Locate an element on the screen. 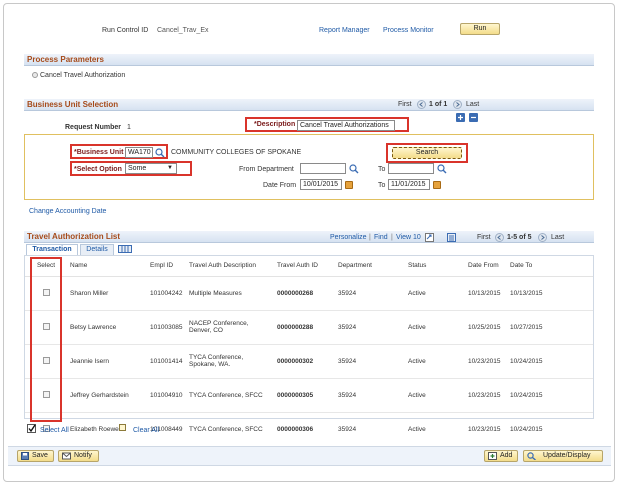 Image resolution: width=619 pixels, height=485 pixels. update-display-label: Update/Display is located at coordinates (567, 455).